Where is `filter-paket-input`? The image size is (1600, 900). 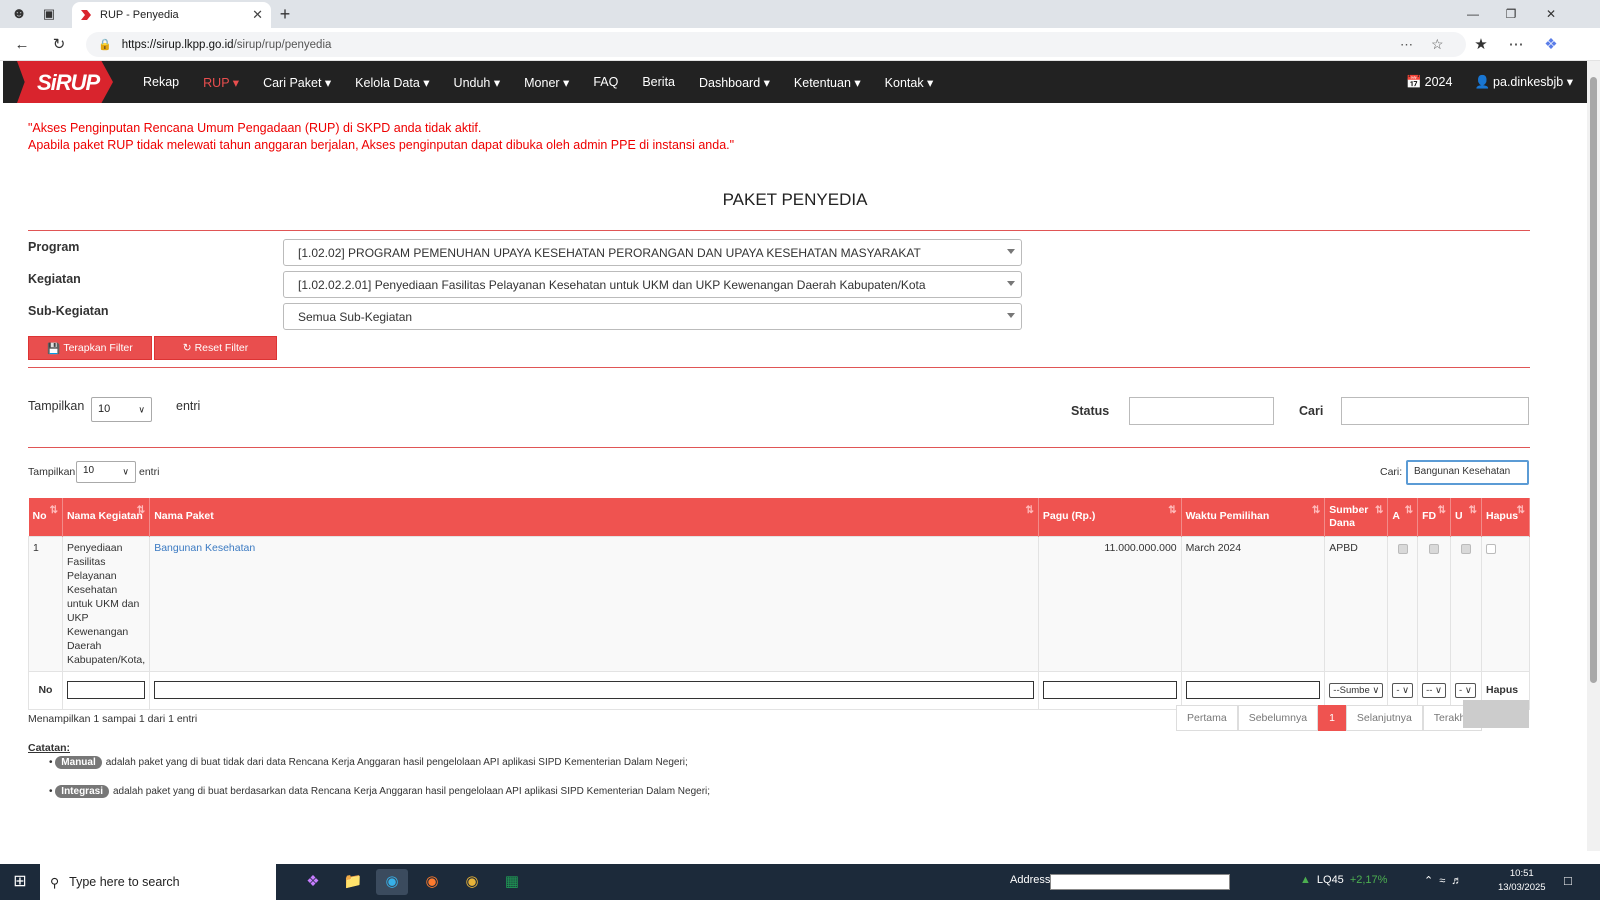 filter-paket-input is located at coordinates (594, 690).